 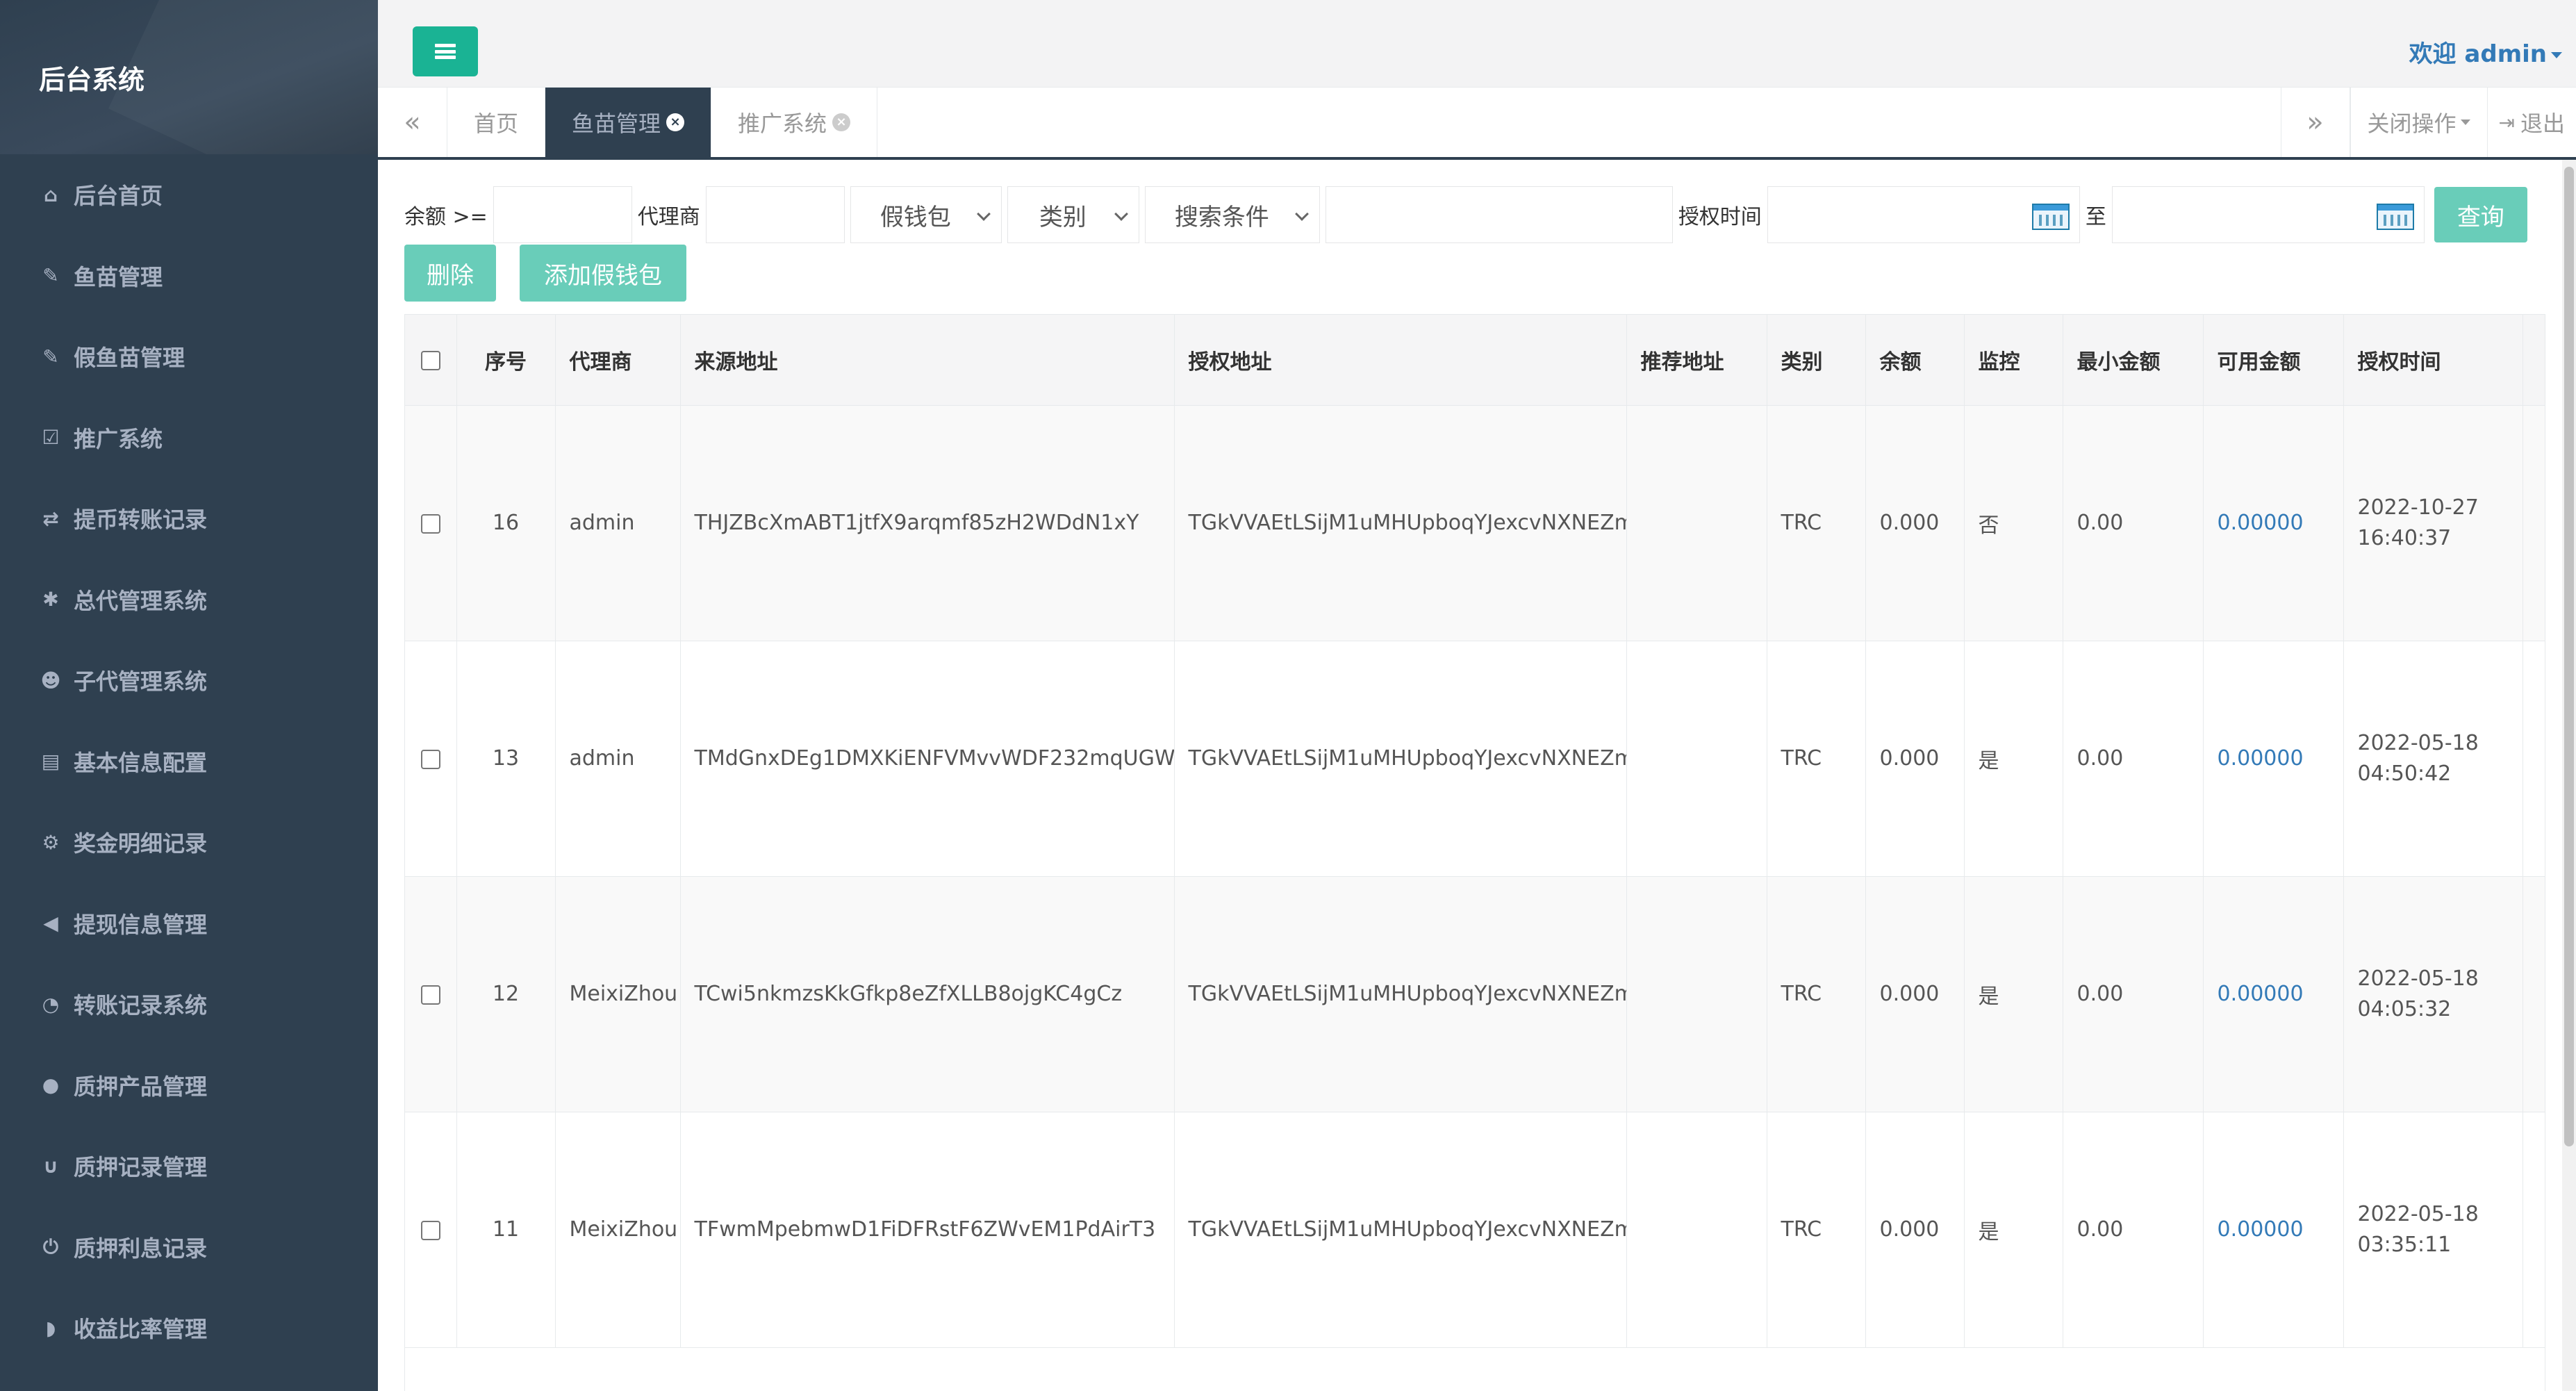 I want to click on tab-label: 鱼苗管理, so click(x=617, y=123).